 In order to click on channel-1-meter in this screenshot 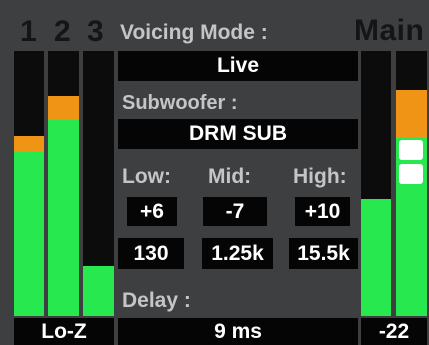, I will do `click(29, 183)`.